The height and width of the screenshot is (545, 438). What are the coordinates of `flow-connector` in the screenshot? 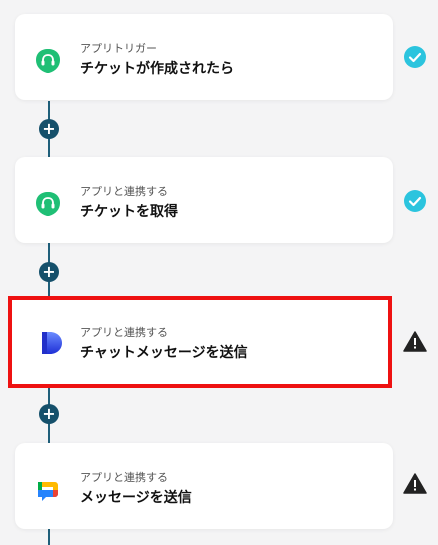 It's located at (49, 537).